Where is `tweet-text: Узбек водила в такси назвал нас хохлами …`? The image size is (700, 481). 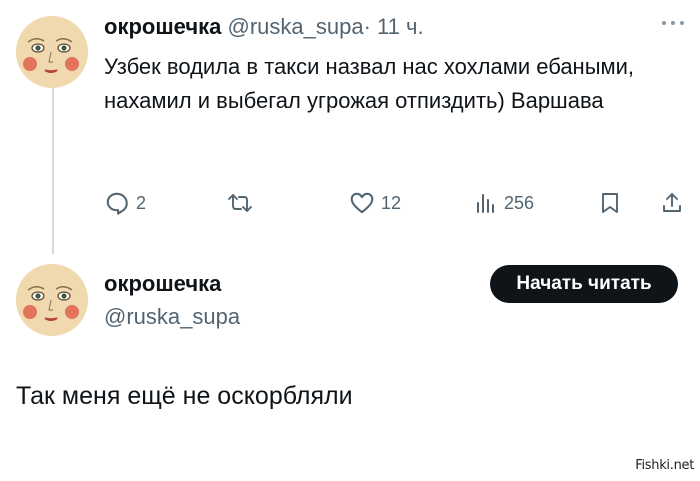
tweet-text: Узбек водила в такси назвал нас хохлами … is located at coordinates (369, 83).